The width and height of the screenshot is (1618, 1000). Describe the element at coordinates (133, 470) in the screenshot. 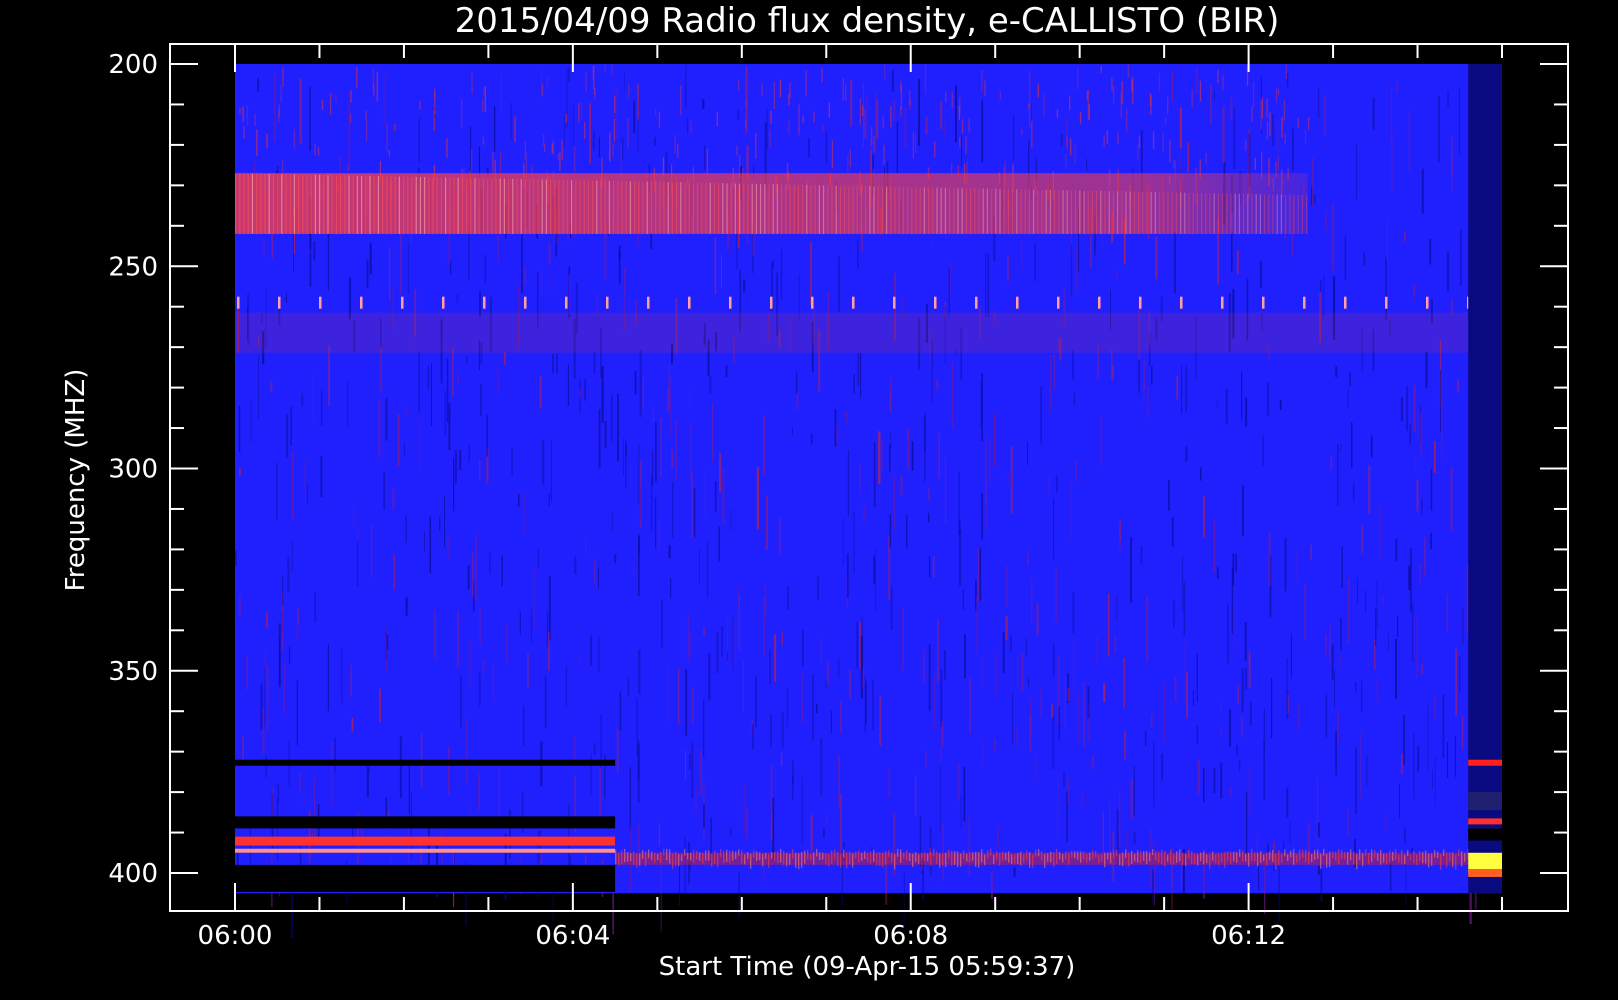

I see `y-tick-label: 300` at that location.